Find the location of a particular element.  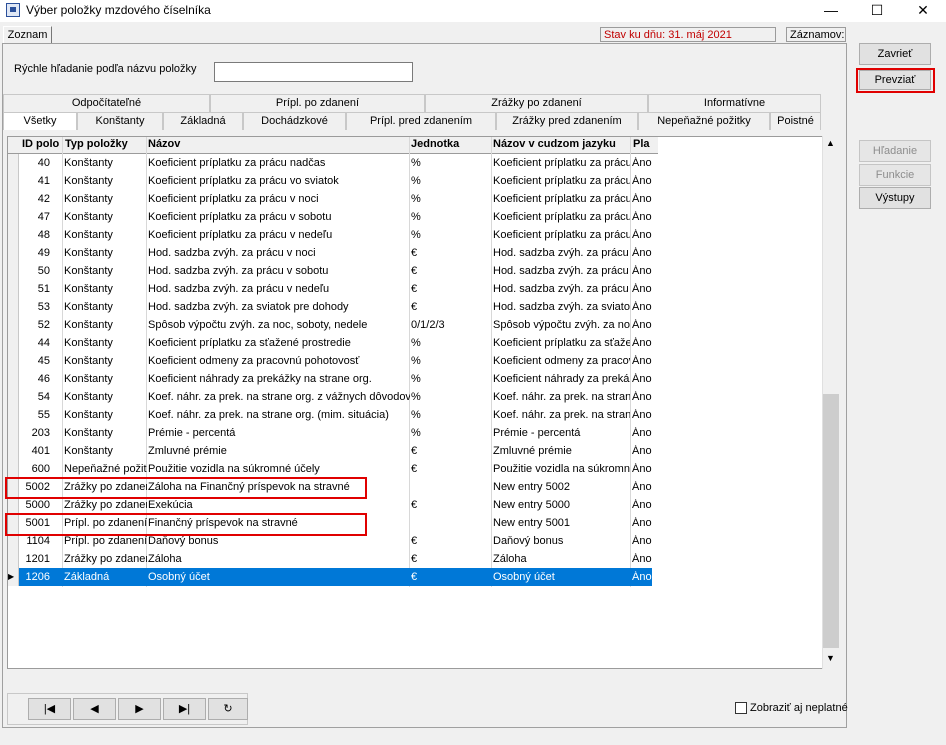

cell-id: 50 is located at coordinates (43, 271).